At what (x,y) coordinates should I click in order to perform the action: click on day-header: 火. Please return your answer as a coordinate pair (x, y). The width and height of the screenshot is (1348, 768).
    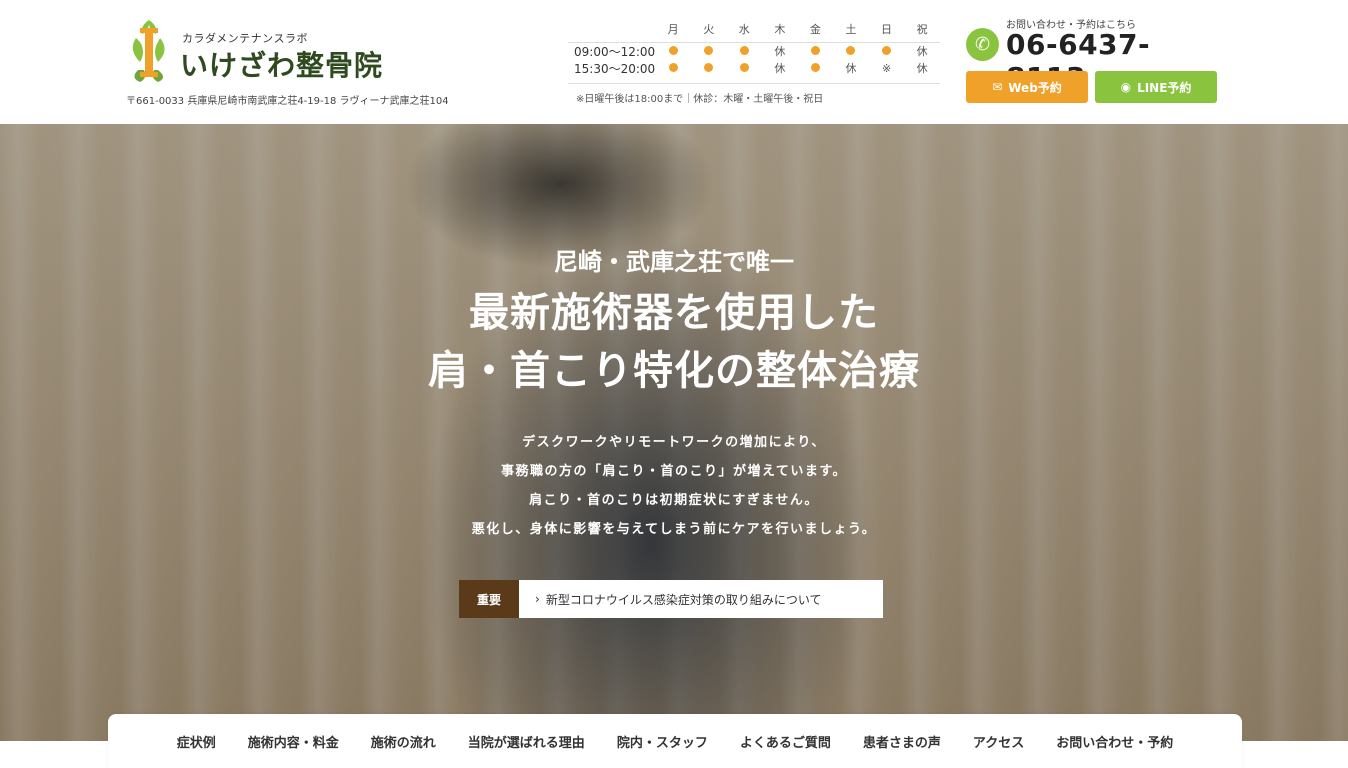
    Looking at the image, I should click on (709, 29).